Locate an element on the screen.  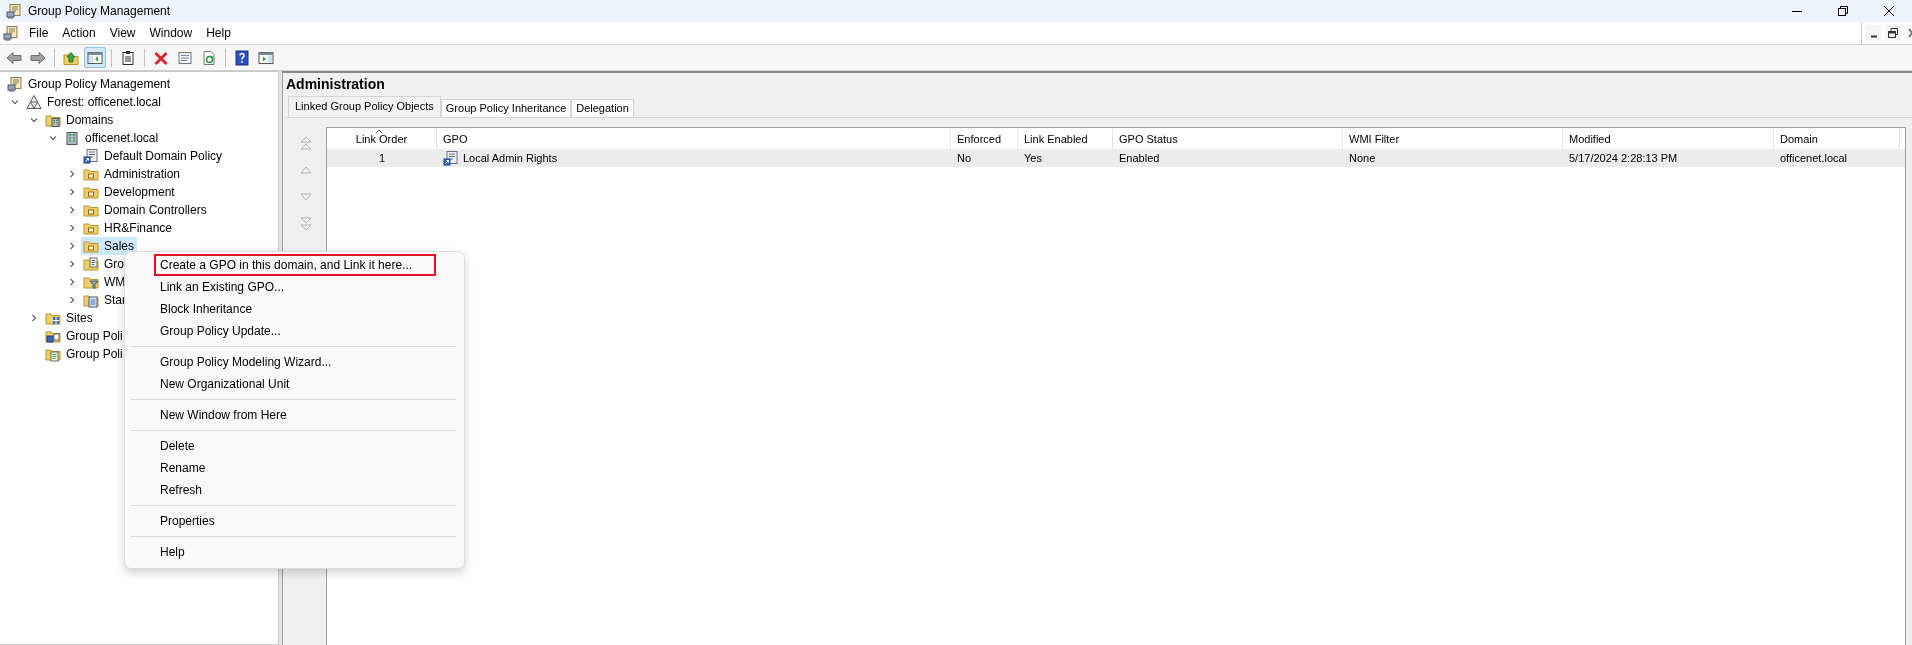
delete-icon is located at coordinates (161, 57).